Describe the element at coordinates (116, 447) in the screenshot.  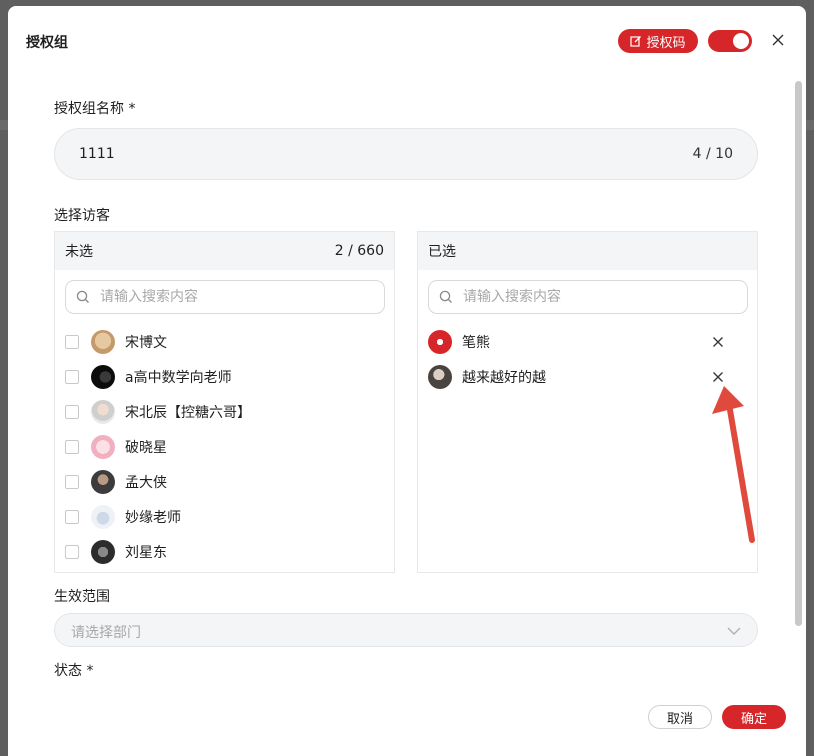
I see `list-item: 破晓星` at that location.